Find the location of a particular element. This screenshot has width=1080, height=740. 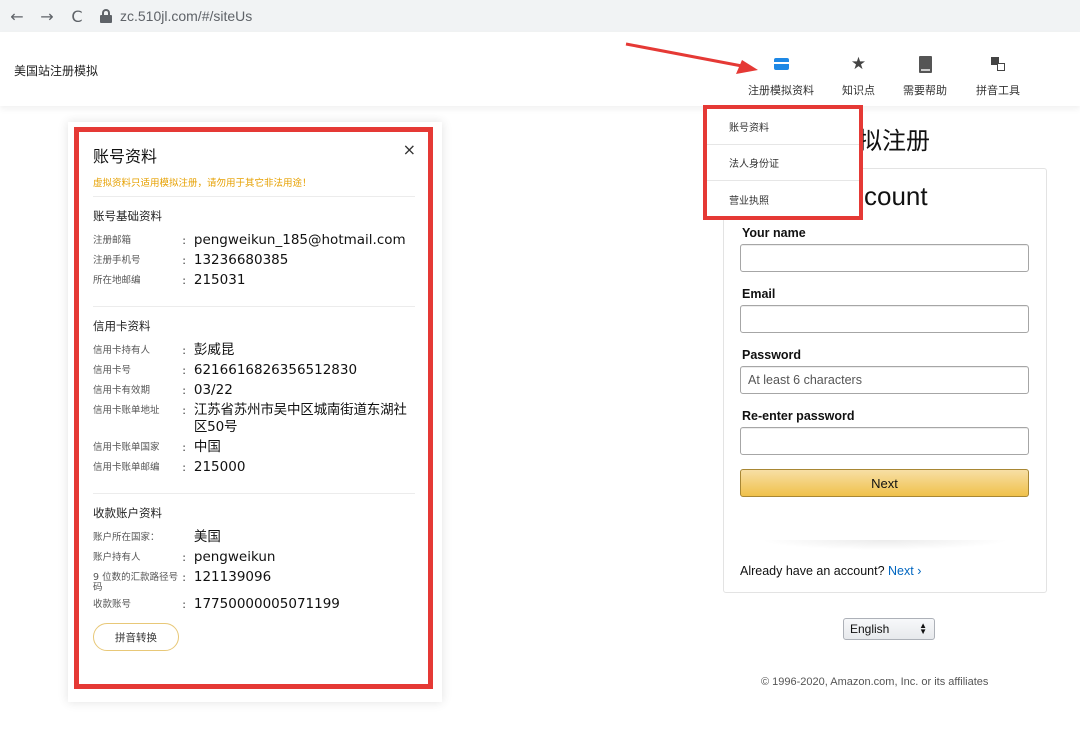

row-value: 215000 is located at coordinates (219, 467).